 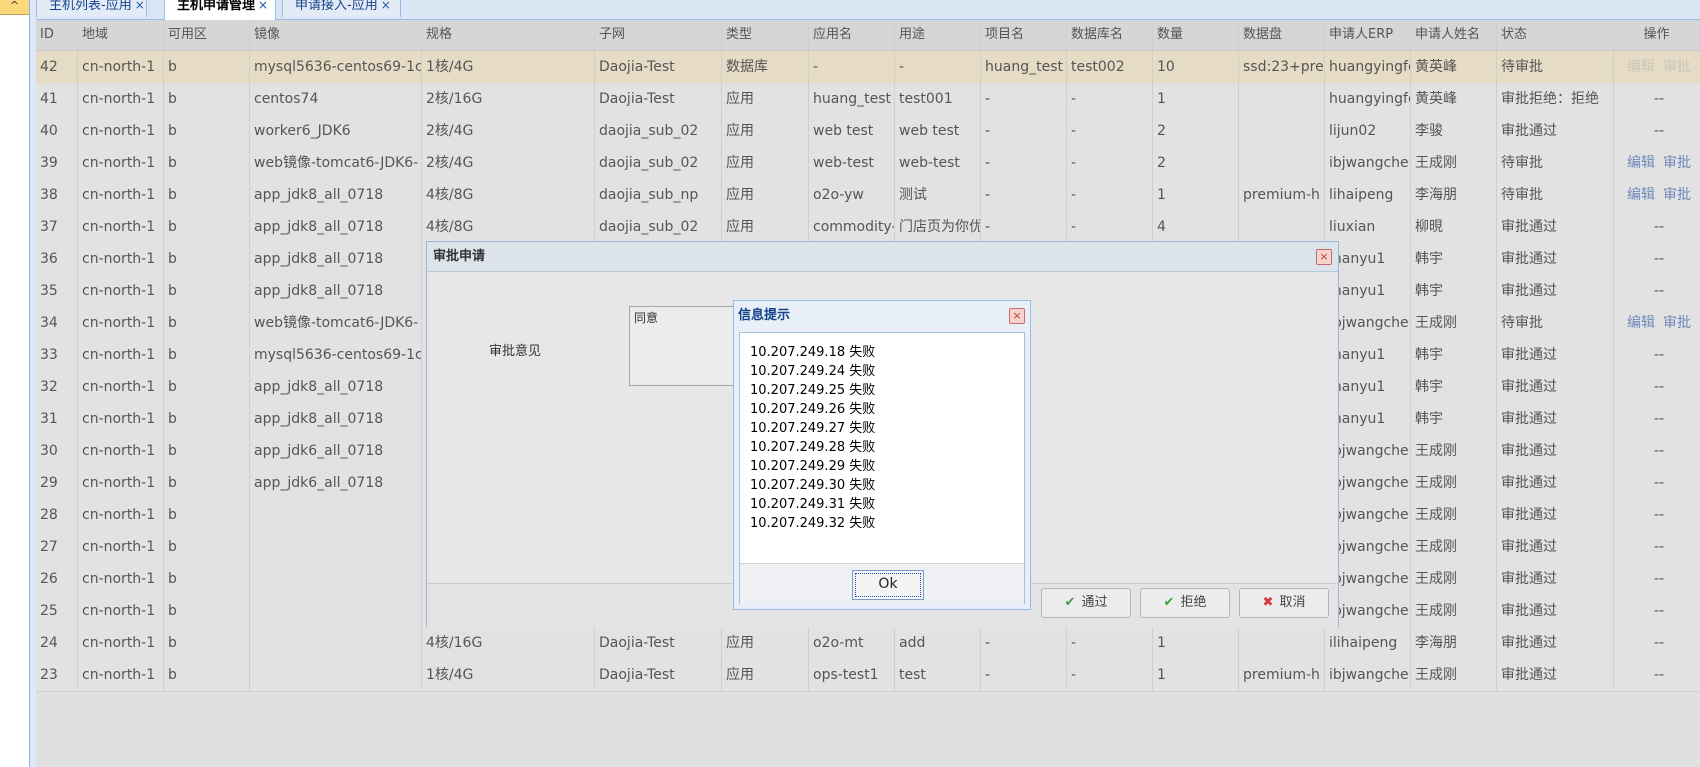 What do you see at coordinates (57, 323) in the screenshot?
I see `table-cell: 34` at bounding box center [57, 323].